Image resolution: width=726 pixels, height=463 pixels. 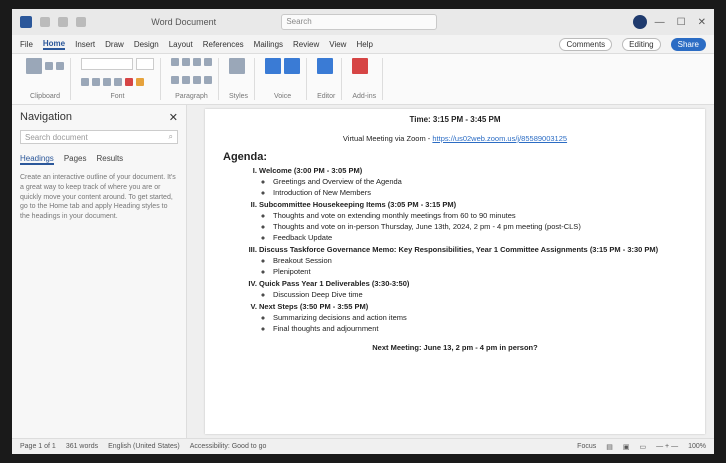 What do you see at coordinates (239, 96) in the screenshot?
I see `group-label: Styles` at bounding box center [239, 96].